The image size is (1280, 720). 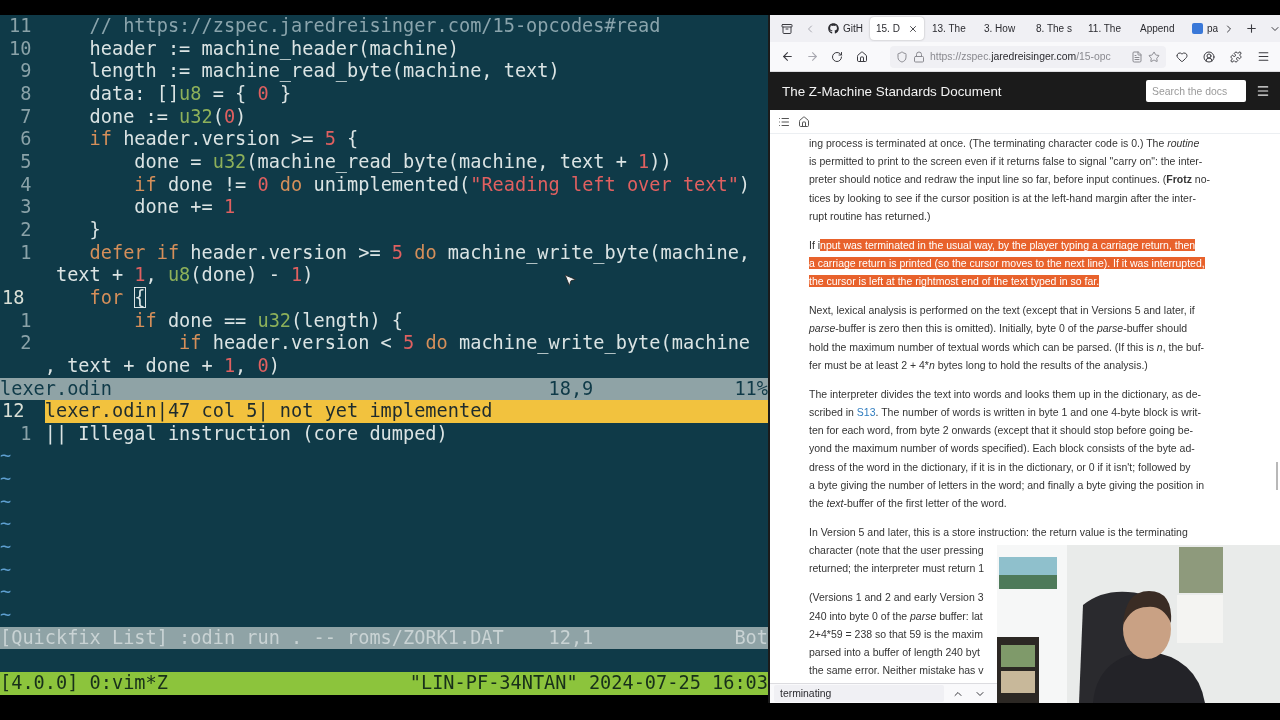 What do you see at coordinates (1007, 449) in the screenshot?
I see `paragraph: The interpreter divides the text into words and looks them up in the dictionary, as de- scribed in S13. The number of words is written in byte 1 and one 4-byte block is writ- ten for each word, from byte 2 onwards (except that it should stop before going be- yond the maximum number of words specified). Each block consists of the byte ad- dress of the word in the dictionary, if it is in the dictionary, or 0 if it isn't; followed by a byte giving the number of letters in the word; and finally a byte giving the position in the text-buffer of the first letter of the word.` at bounding box center [1007, 449].